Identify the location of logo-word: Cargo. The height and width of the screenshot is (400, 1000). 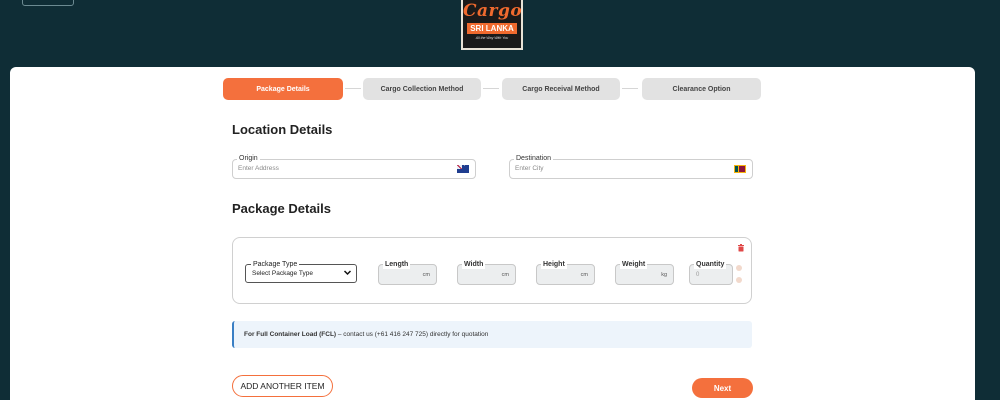
(493, 11).